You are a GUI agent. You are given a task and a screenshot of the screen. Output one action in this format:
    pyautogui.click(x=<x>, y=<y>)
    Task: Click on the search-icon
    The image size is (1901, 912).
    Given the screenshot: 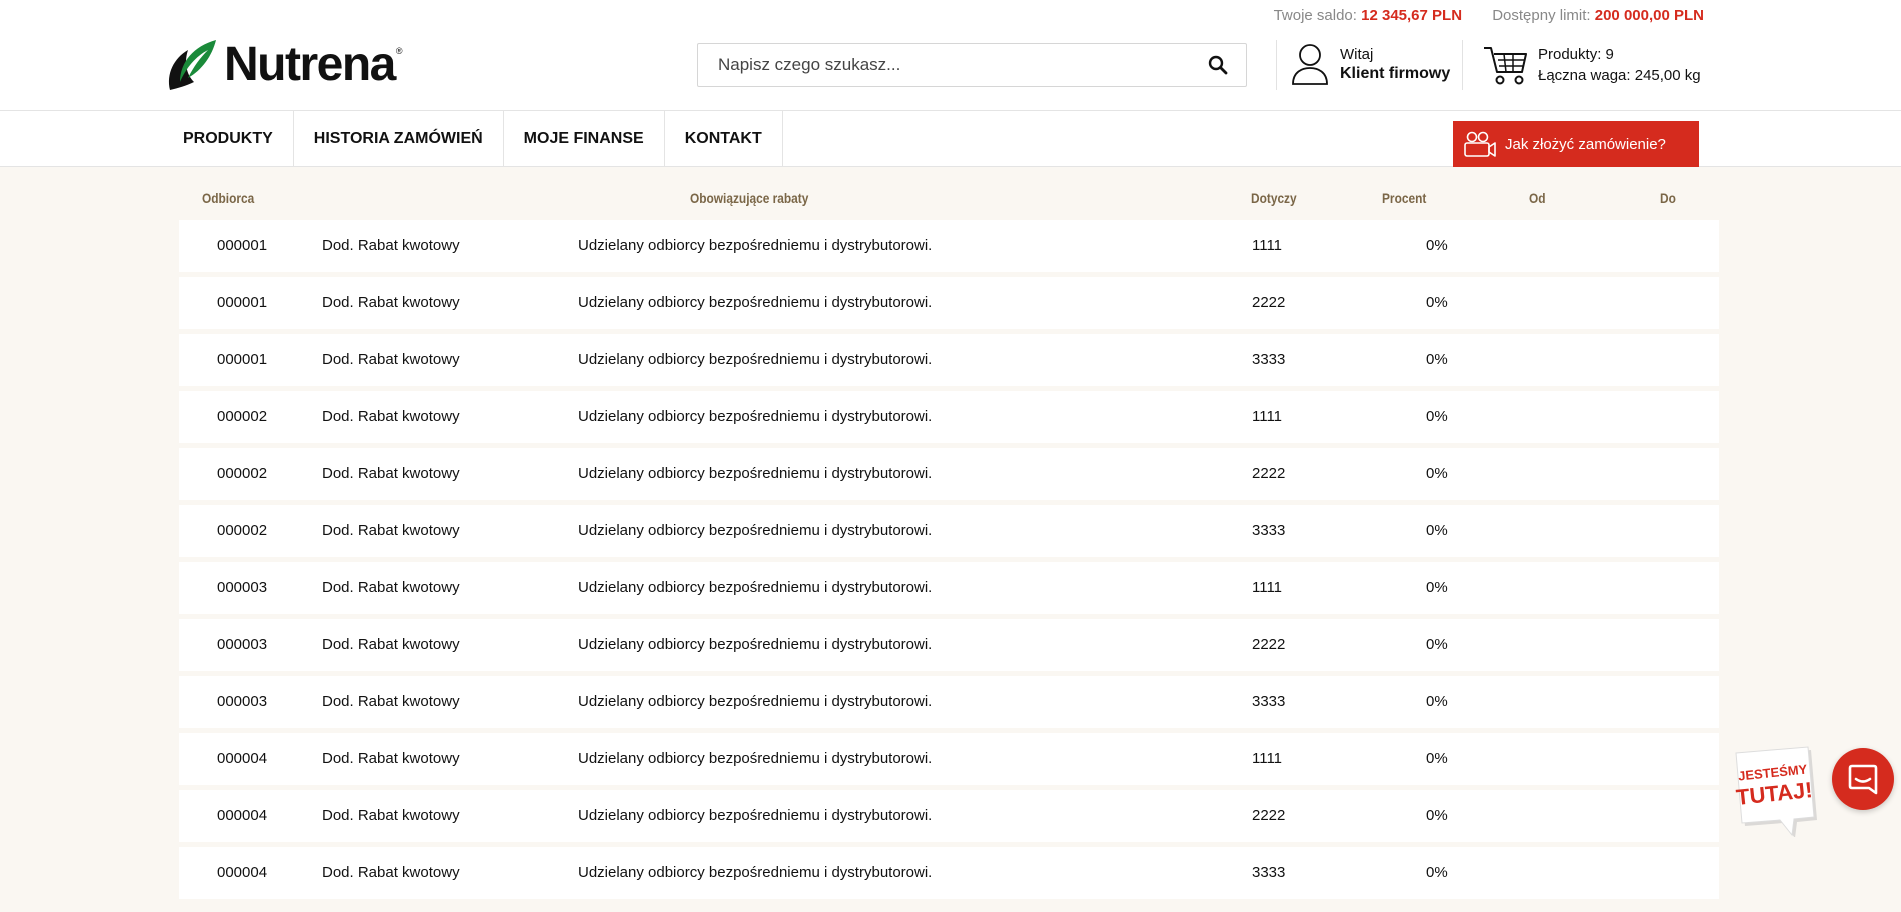 What is the action you would take?
    pyautogui.click(x=1218, y=65)
    